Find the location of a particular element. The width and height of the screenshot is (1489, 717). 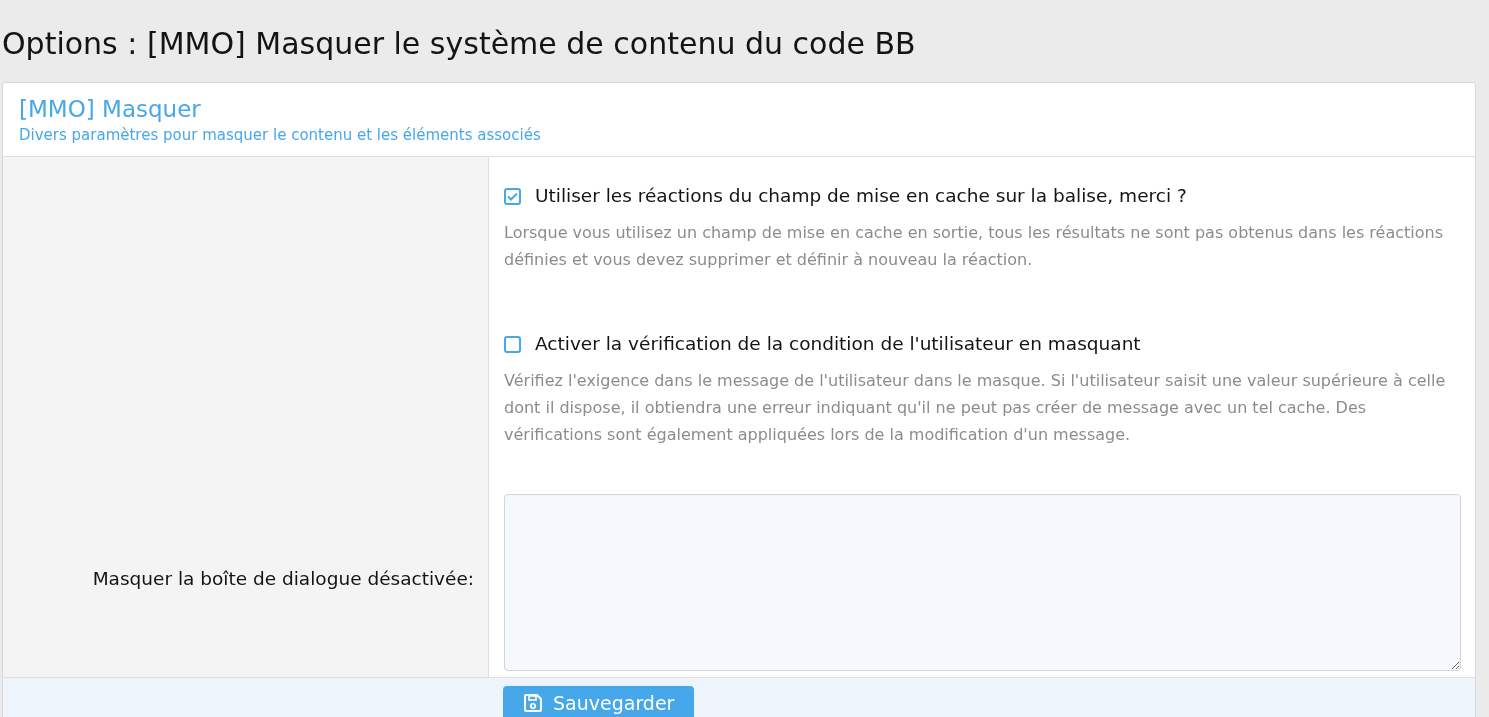

field-label: Masquer la boîte de dialogue désactivée: is located at coordinates (283, 578).